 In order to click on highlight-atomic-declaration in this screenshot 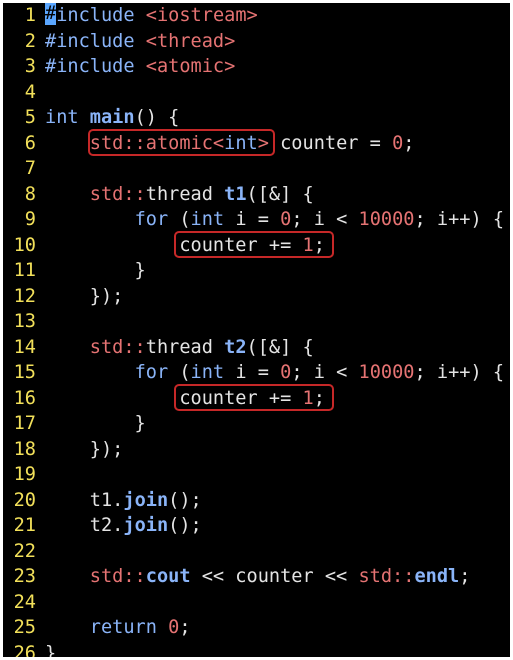, I will do `click(181, 142)`.